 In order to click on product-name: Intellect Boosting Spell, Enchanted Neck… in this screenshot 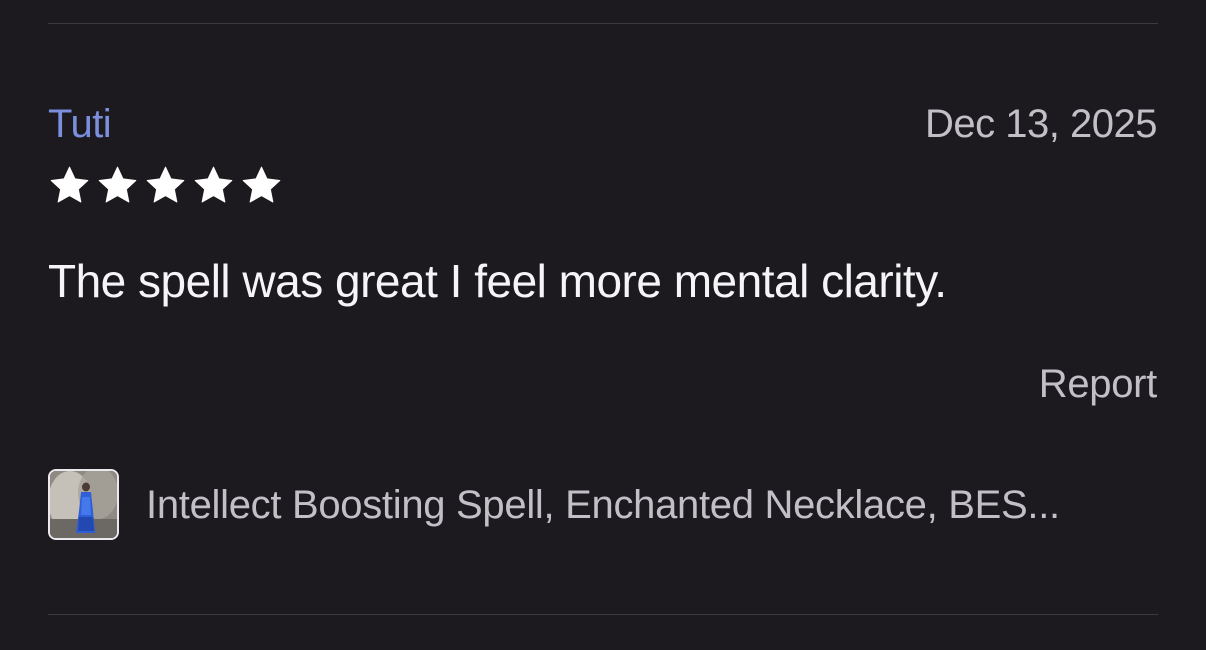, I will do `click(603, 504)`.